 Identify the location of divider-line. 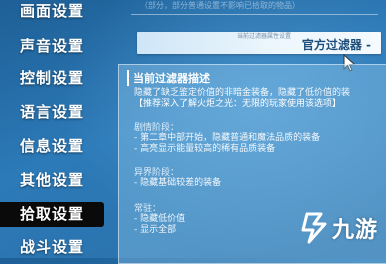
(254, 14).